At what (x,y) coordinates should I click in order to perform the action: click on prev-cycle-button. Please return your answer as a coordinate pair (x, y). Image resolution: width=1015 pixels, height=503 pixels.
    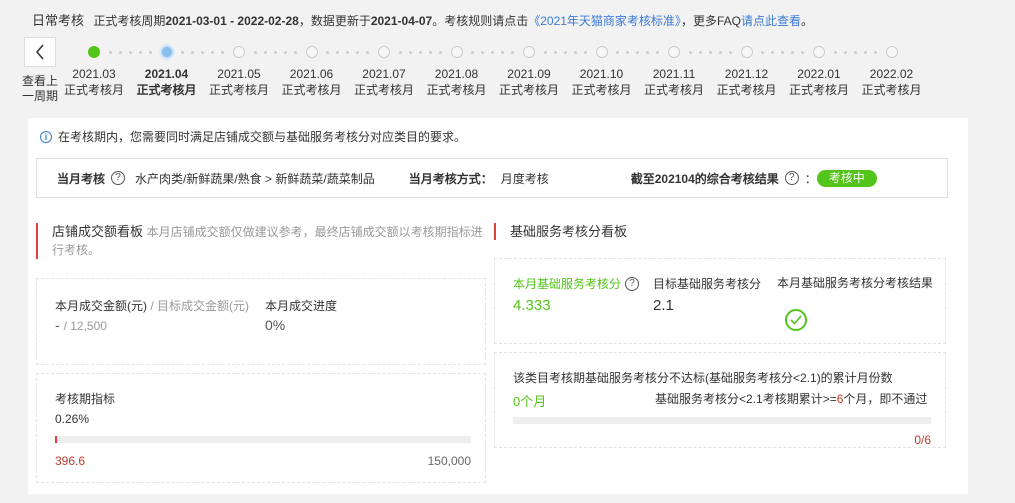
    Looking at the image, I should click on (40, 52).